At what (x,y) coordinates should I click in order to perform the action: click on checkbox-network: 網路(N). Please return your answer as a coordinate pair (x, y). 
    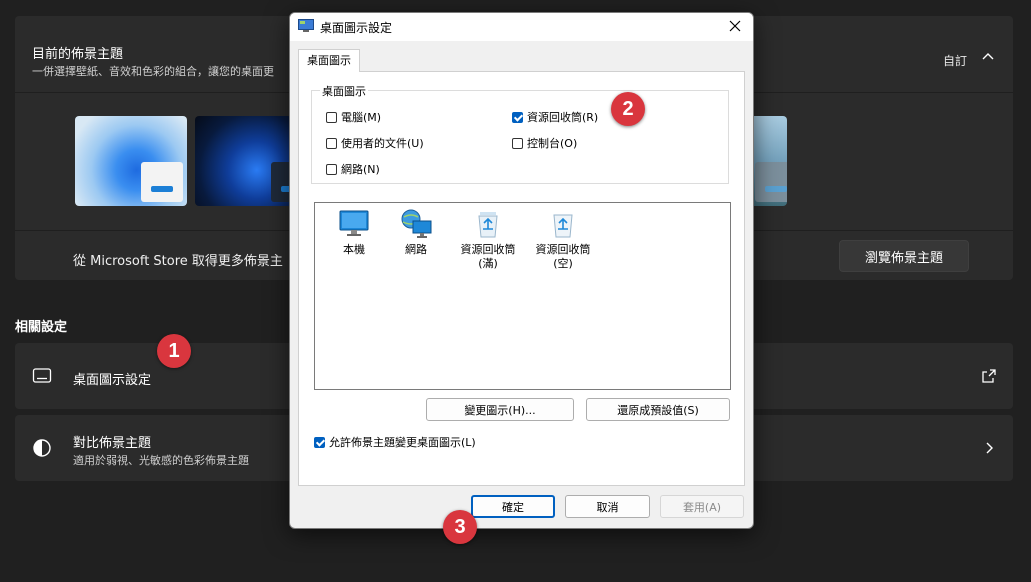
    Looking at the image, I should click on (353, 169).